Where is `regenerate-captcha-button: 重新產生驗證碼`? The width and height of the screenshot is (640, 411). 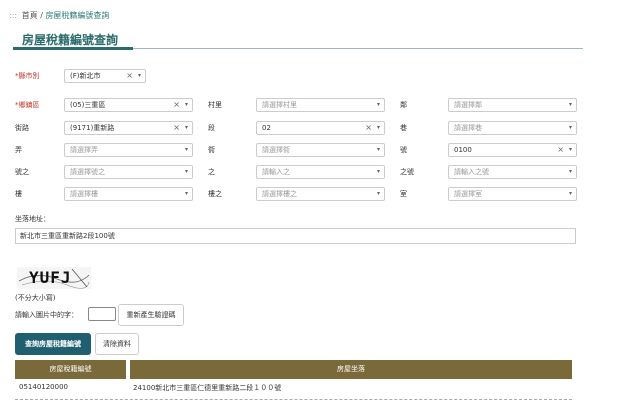 regenerate-captcha-button: 重新產生驗證碼 is located at coordinates (151, 315).